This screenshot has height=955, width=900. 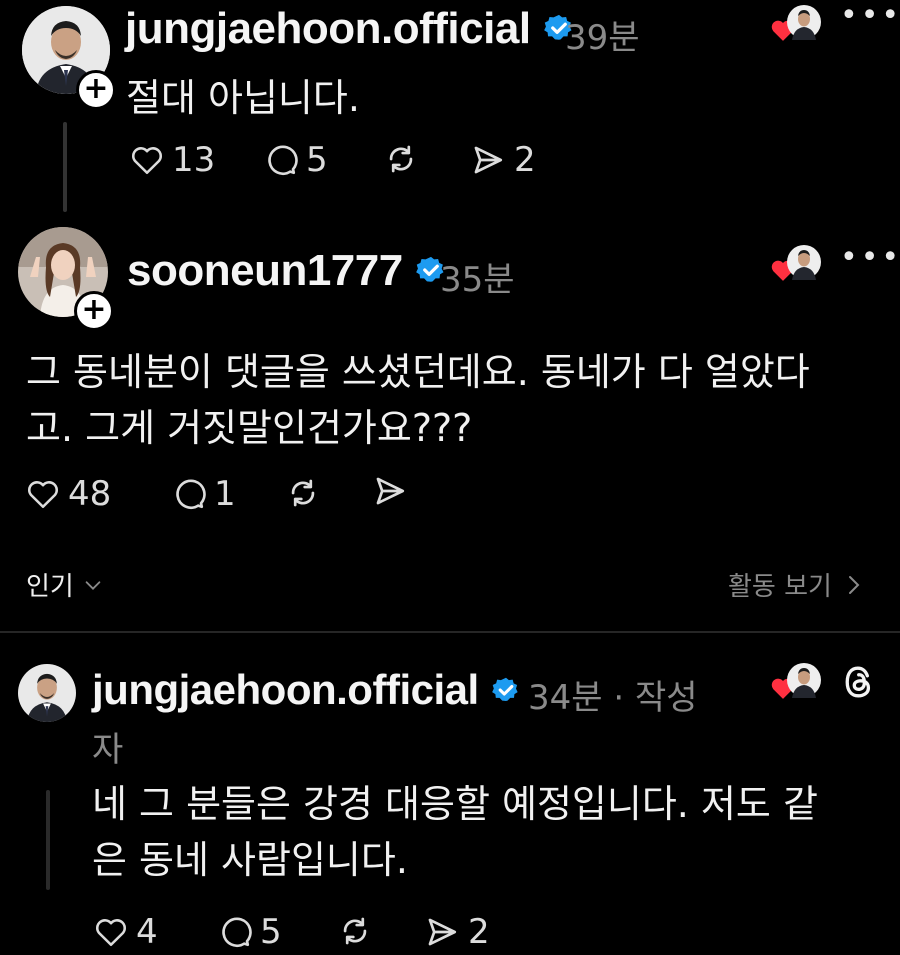 What do you see at coordinates (613, 698) in the screenshot?
I see `post-time: 34분 · 작성` at bounding box center [613, 698].